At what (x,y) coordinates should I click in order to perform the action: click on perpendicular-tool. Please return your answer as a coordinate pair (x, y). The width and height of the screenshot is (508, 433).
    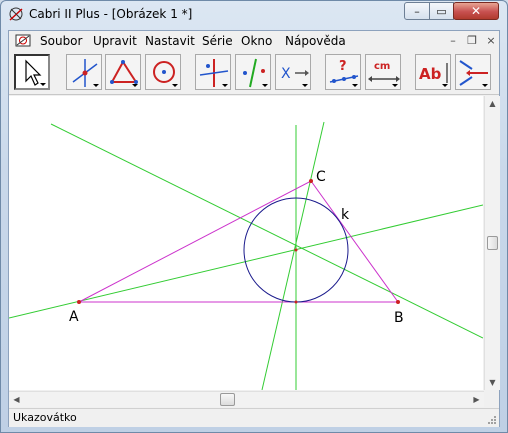
    Looking at the image, I should click on (213, 72).